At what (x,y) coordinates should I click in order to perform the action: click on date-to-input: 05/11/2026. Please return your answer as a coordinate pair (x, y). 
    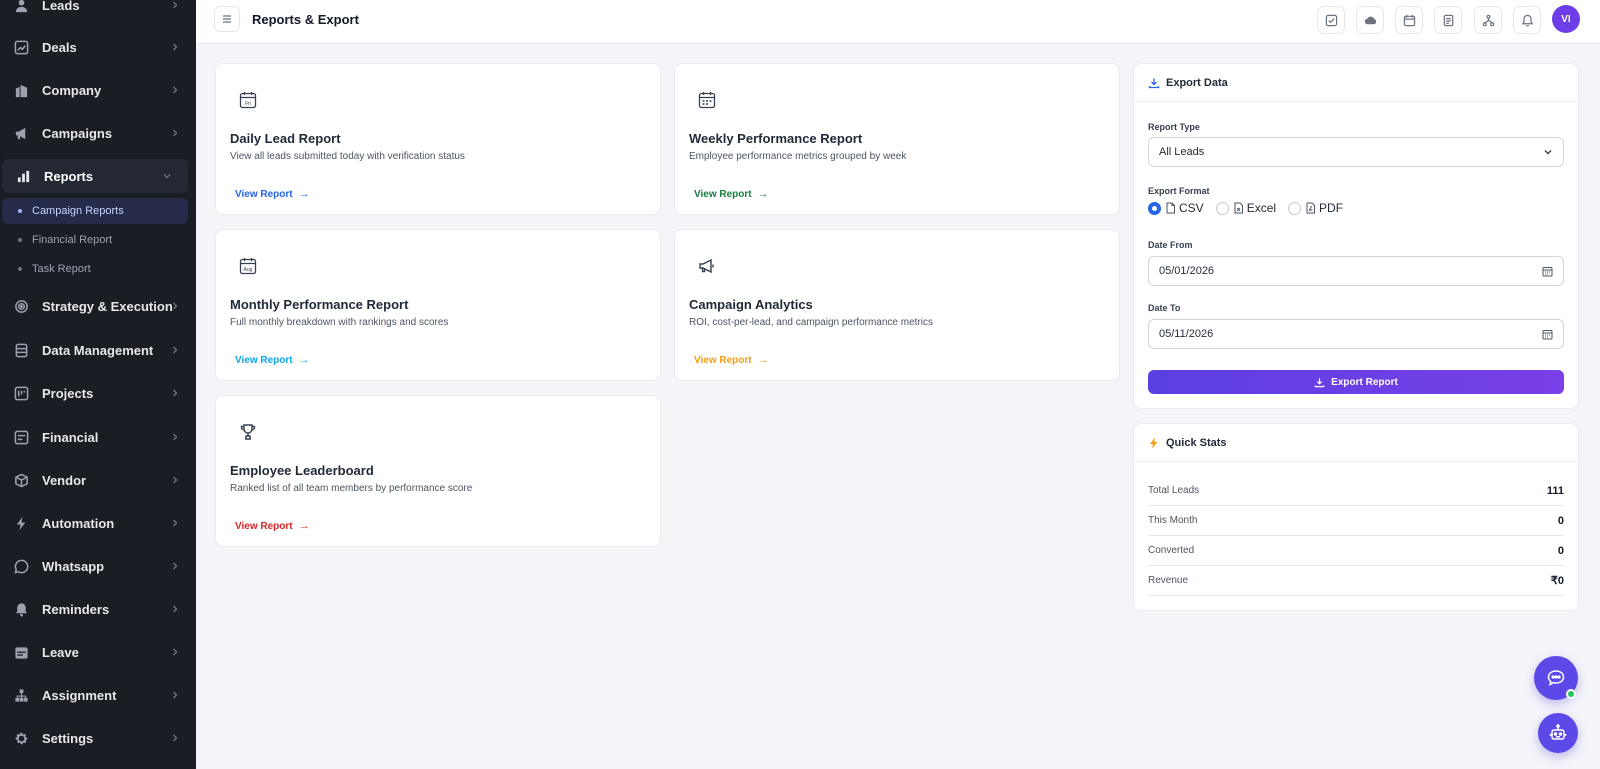
    Looking at the image, I should click on (1356, 334).